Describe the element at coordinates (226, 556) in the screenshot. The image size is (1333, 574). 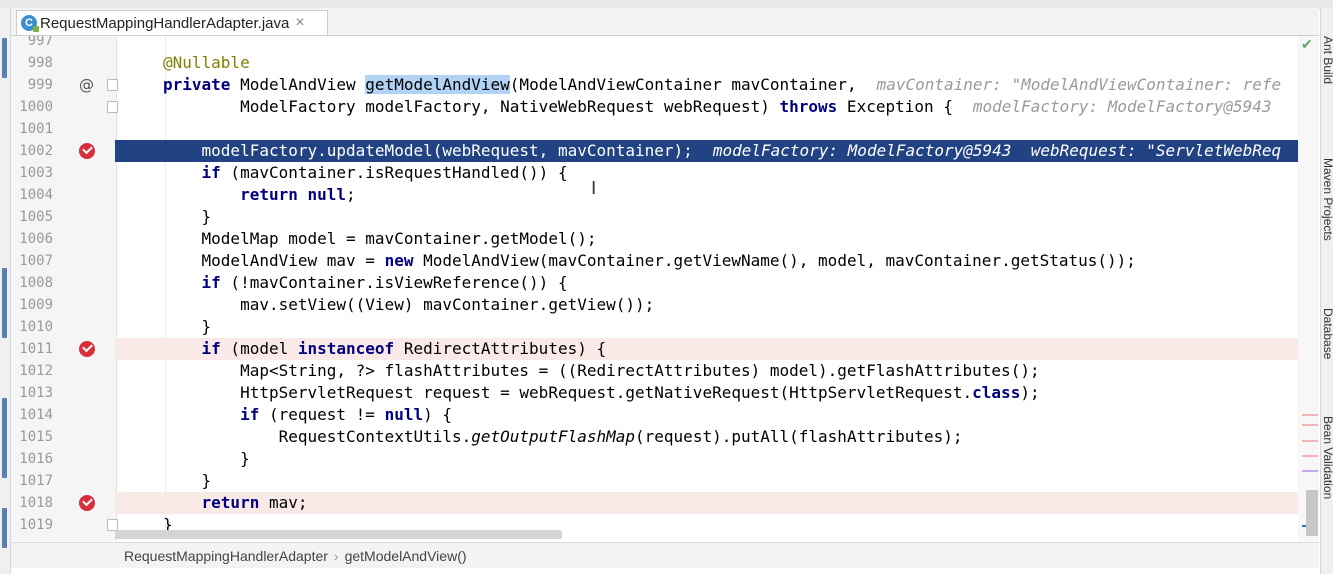
I see `breadcrumb-class: RequestMappingHandlerAdapter` at that location.